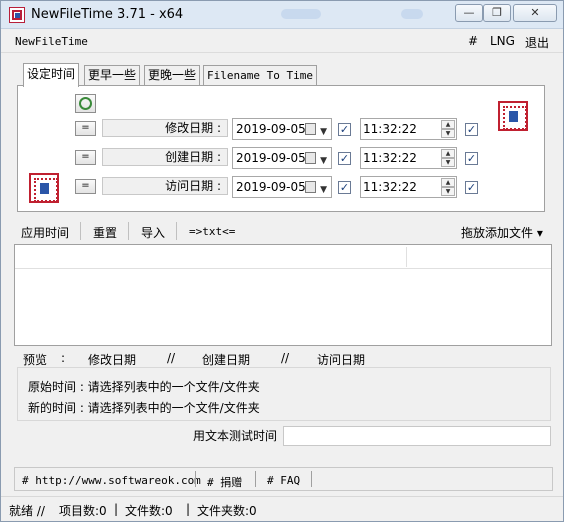 The image size is (564, 522). What do you see at coordinates (112, 75) in the screenshot?
I see `tab-earlier: 更早一些` at bounding box center [112, 75].